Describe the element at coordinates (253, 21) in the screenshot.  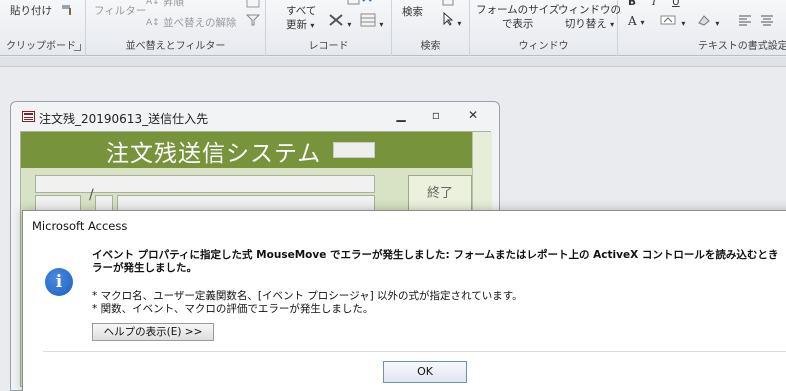
I see `filter-funnel-icon` at that location.